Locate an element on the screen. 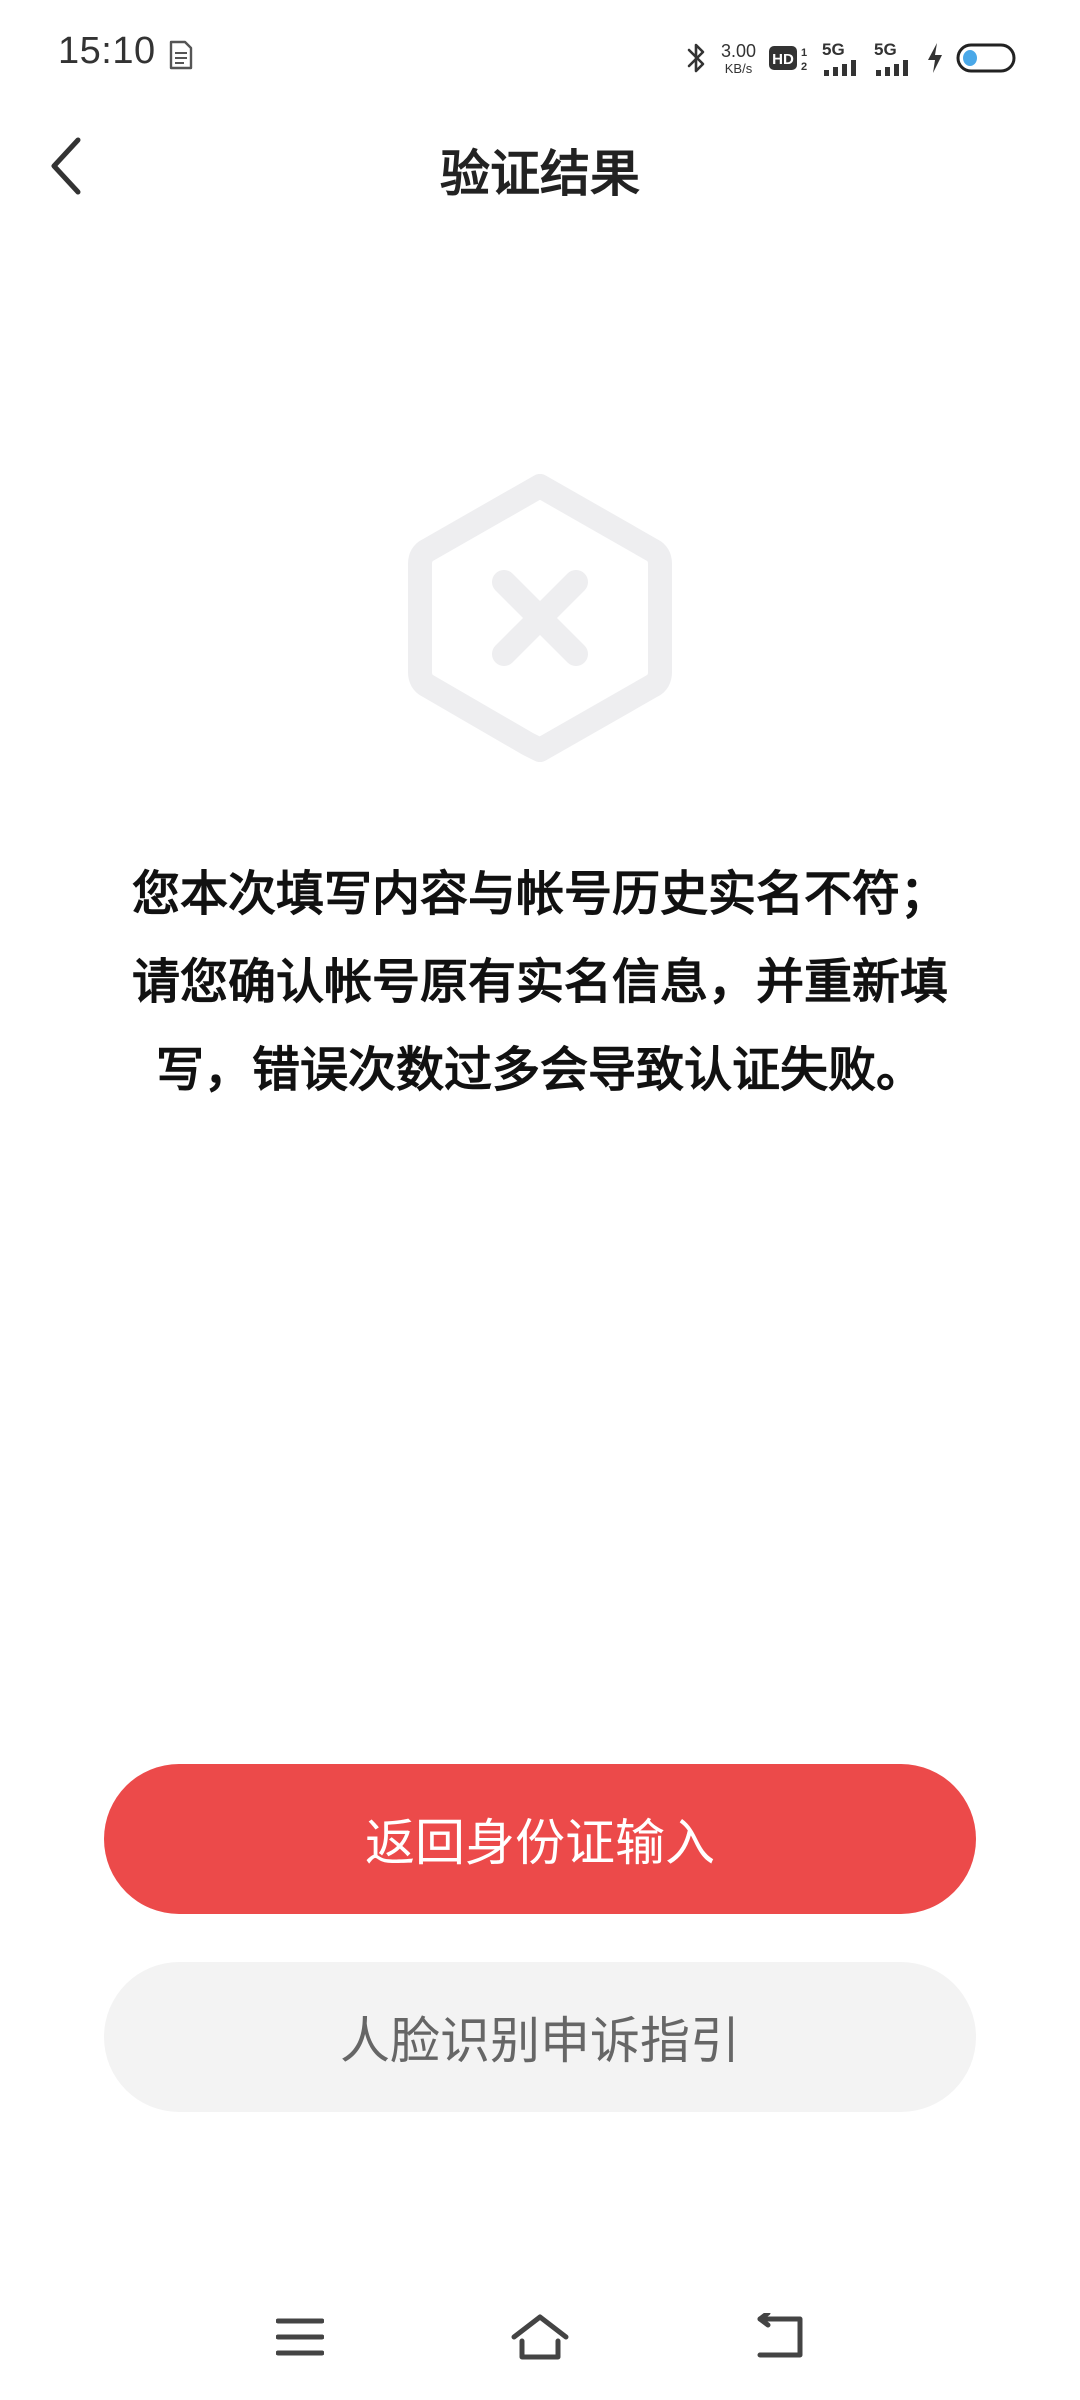 The height and width of the screenshot is (2400, 1080). network-speed-value: 3.00 is located at coordinates (738, 50).